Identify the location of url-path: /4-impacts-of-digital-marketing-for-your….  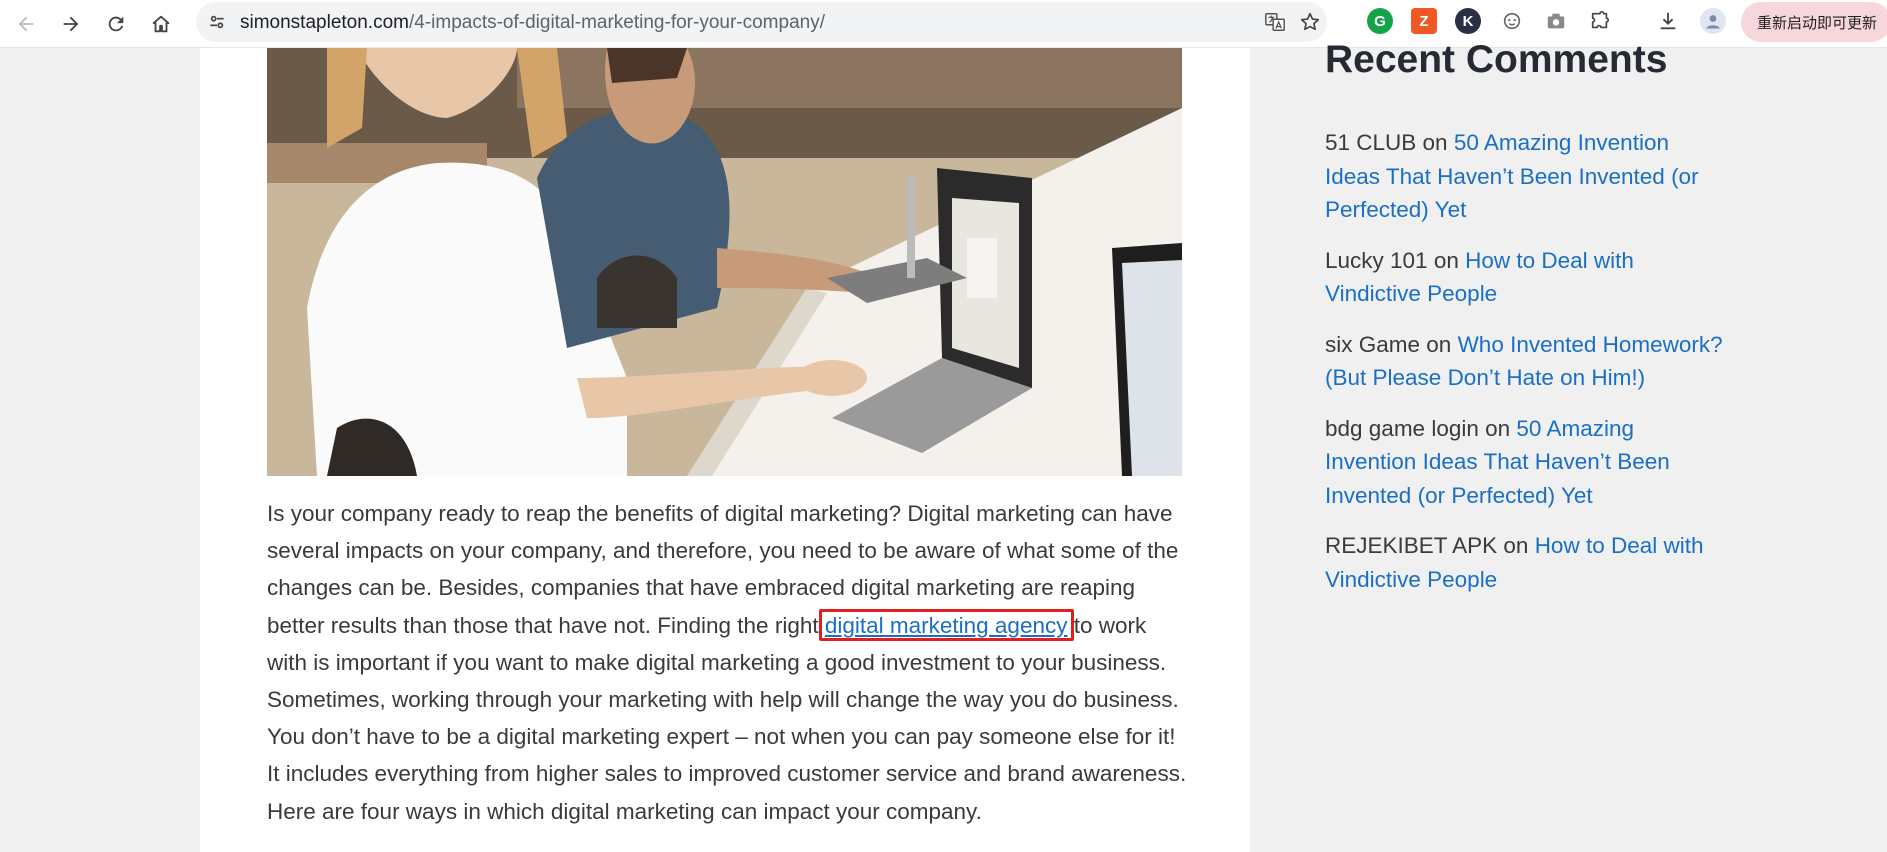
(616, 22).